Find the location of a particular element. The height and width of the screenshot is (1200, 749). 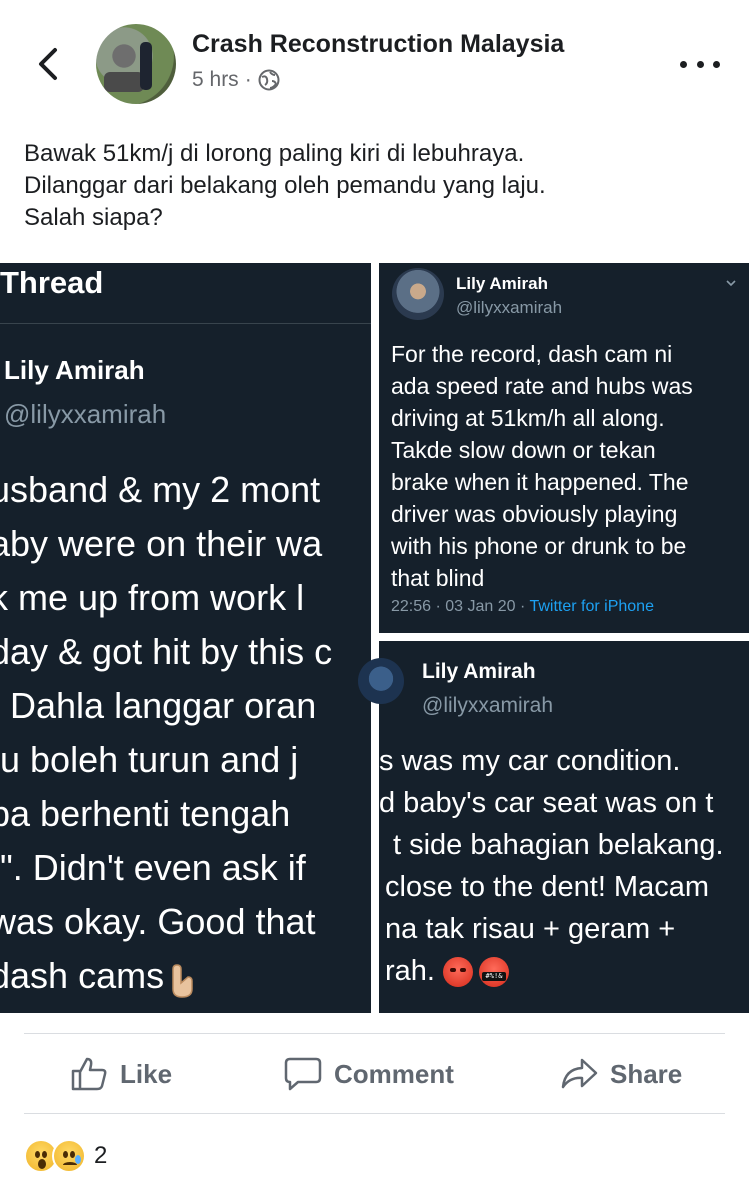

tweet-line: pa berhenti tengah is located at coordinates (145, 813).